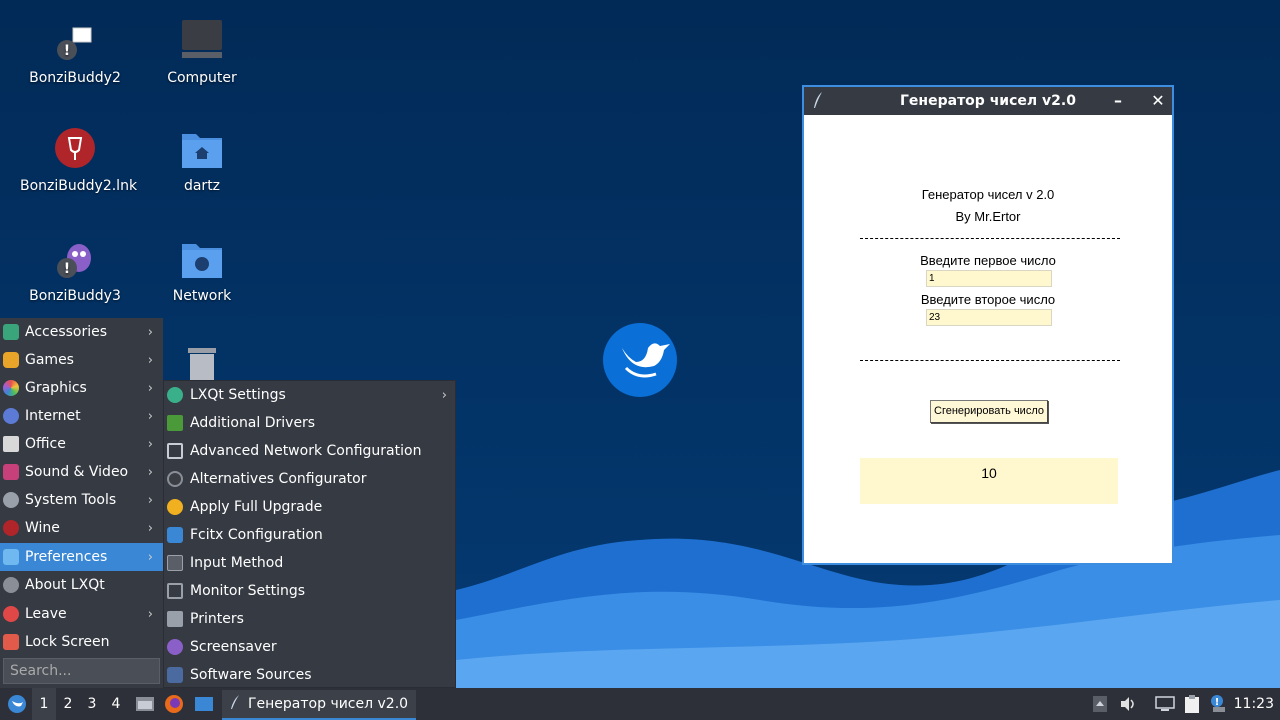 The image size is (1280, 720). I want to click on clipboard-icon, so click(1192, 704).